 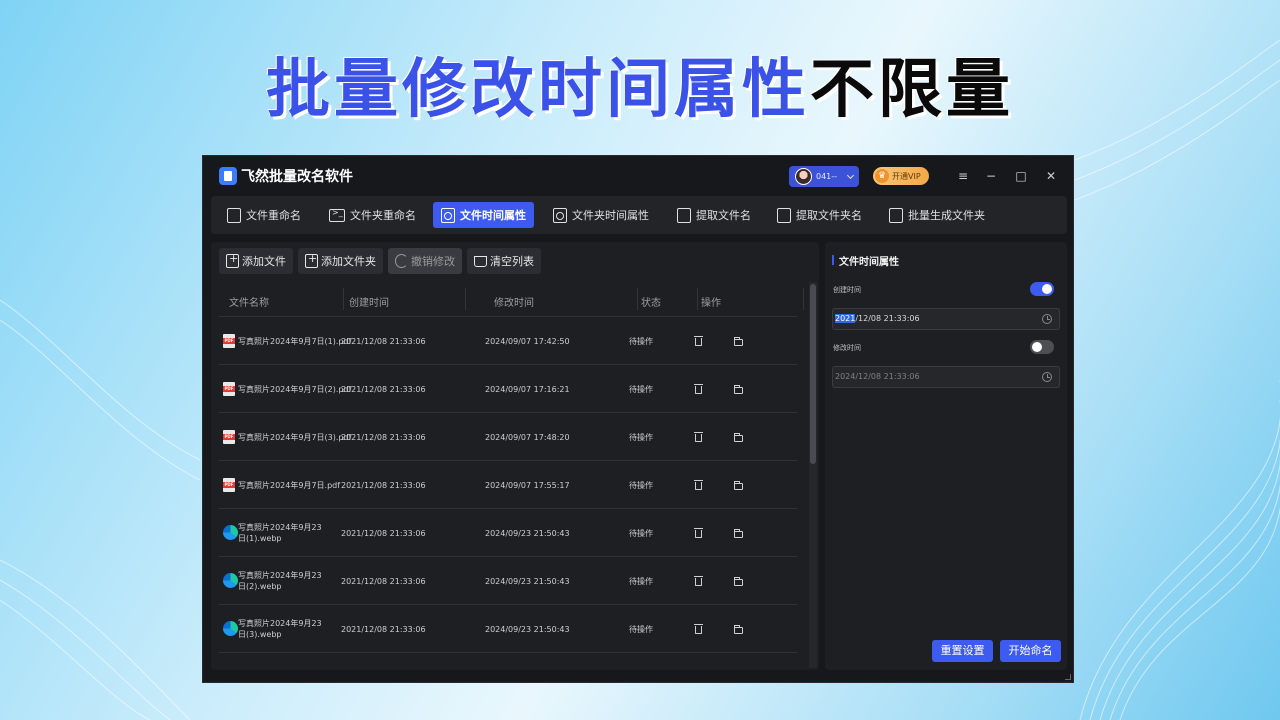 I want to click on app-logo-icon, so click(x=228, y=176).